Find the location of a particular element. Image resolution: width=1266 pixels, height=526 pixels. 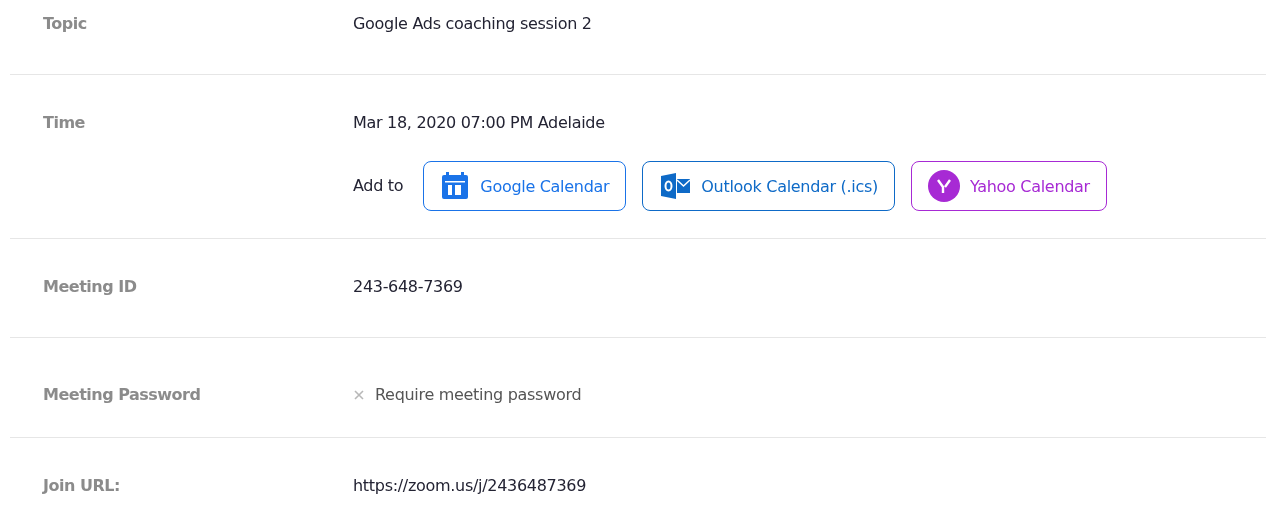

field-value: 243-648-7369 is located at coordinates (408, 287).